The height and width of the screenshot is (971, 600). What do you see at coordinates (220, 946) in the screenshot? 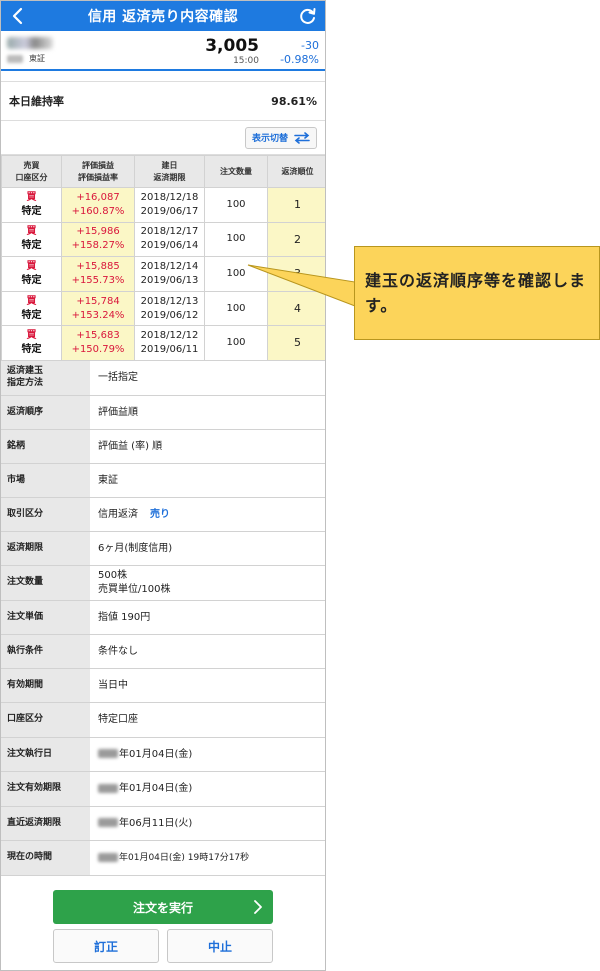
I see `cancel-button: 中止` at bounding box center [220, 946].